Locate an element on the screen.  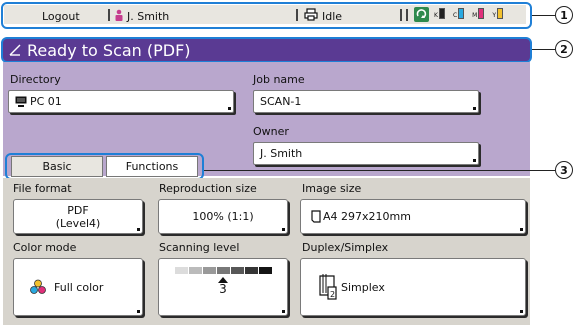
owner-value: J. Smith is located at coordinates (281, 153).